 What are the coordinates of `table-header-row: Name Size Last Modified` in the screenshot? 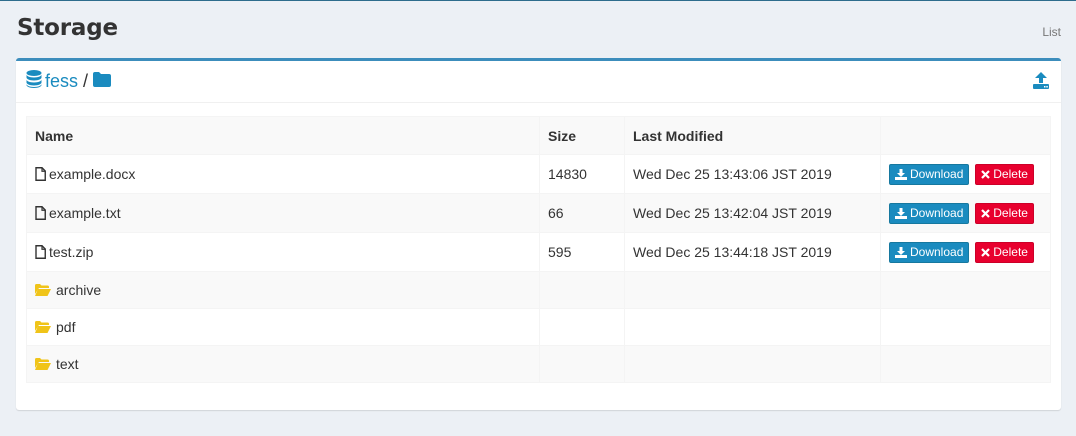 It's located at (538, 135).